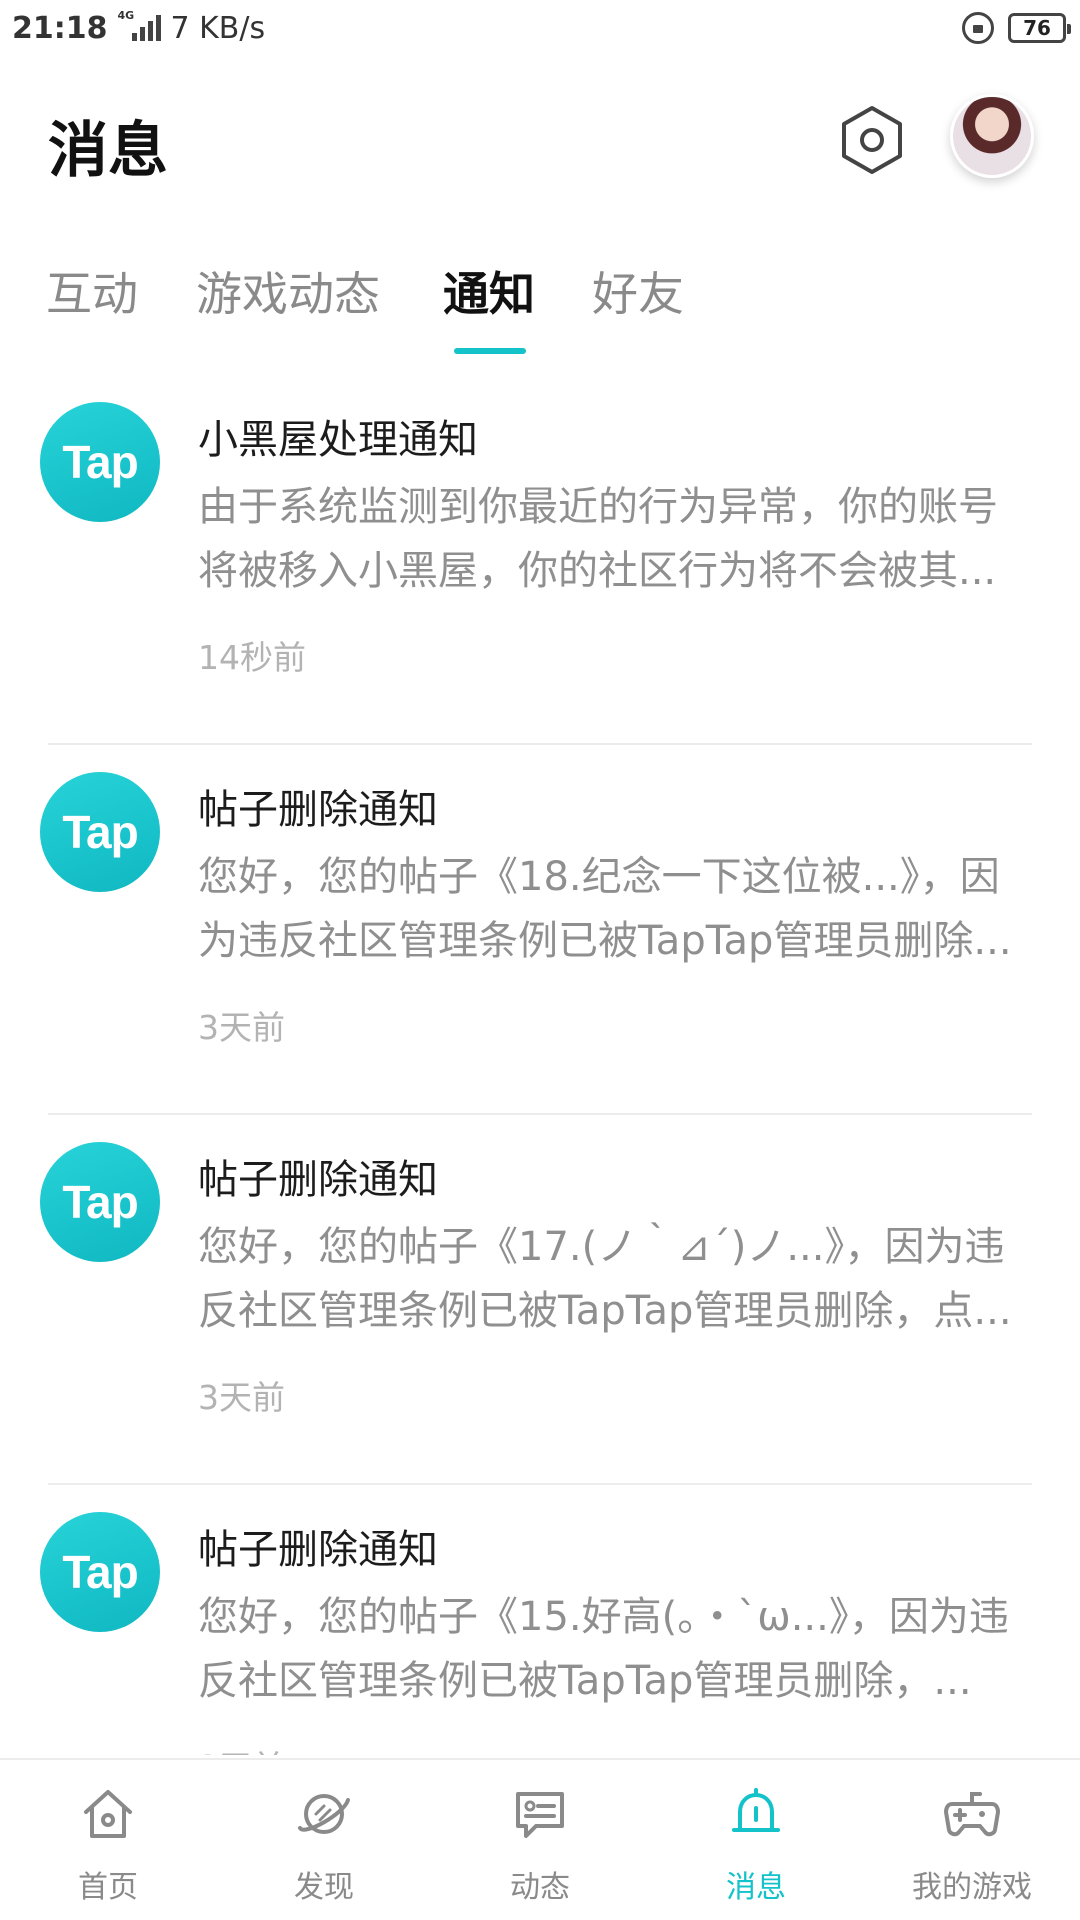 Image resolution: width=1080 pixels, height=1920 pixels. What do you see at coordinates (756, 1887) in the screenshot?
I see `nav-label: 消息` at bounding box center [756, 1887].